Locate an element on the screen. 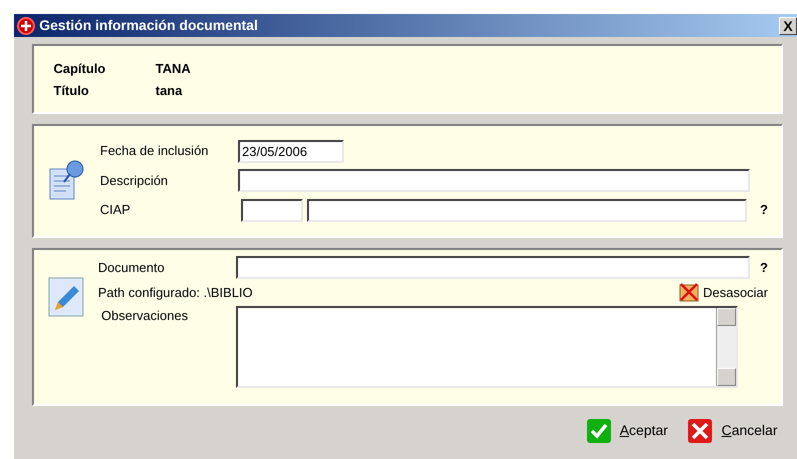 The width and height of the screenshot is (797, 459). unlink-button: Desasociar is located at coordinates (723, 292).